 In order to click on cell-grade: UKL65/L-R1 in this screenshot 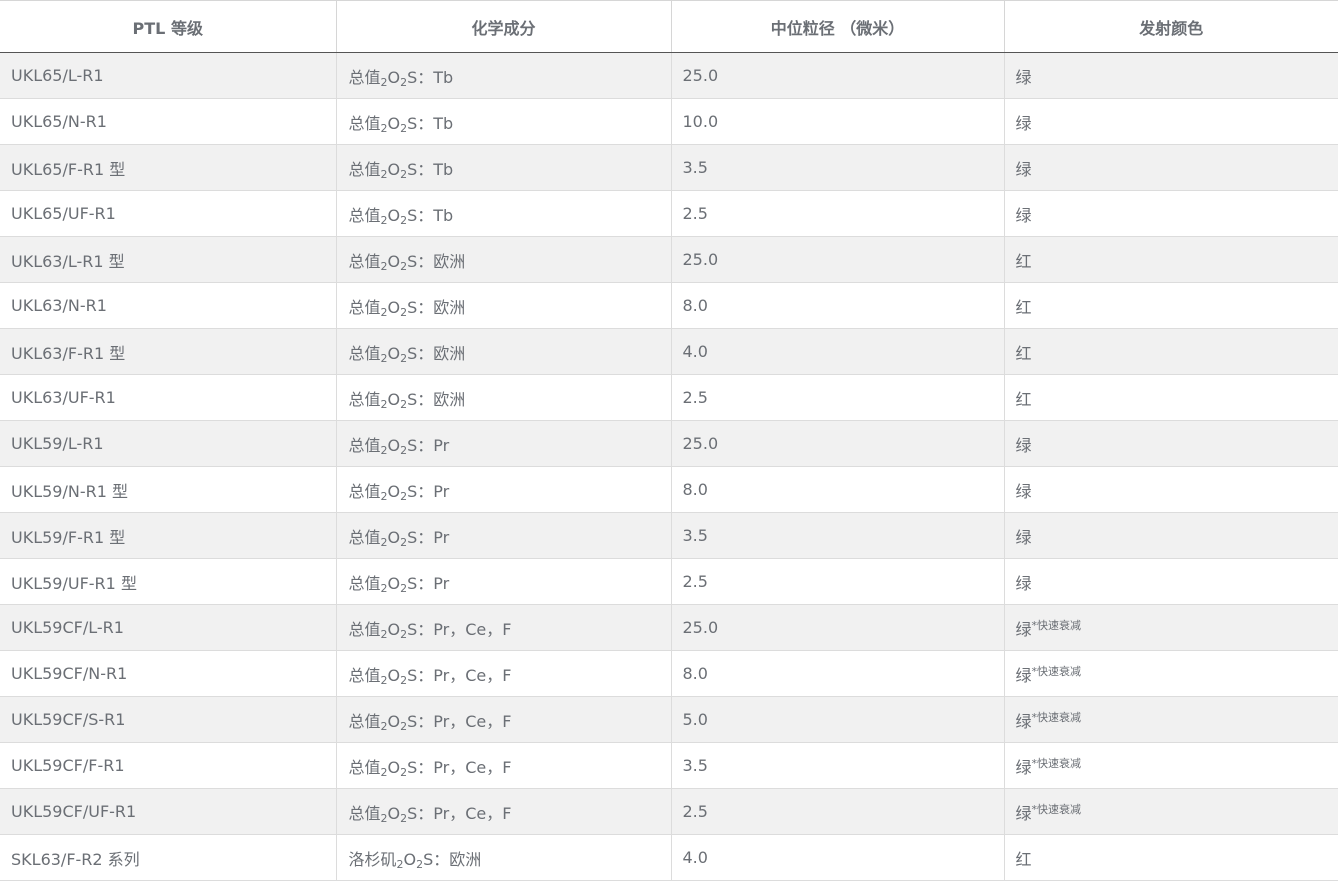, I will do `click(168, 75)`.